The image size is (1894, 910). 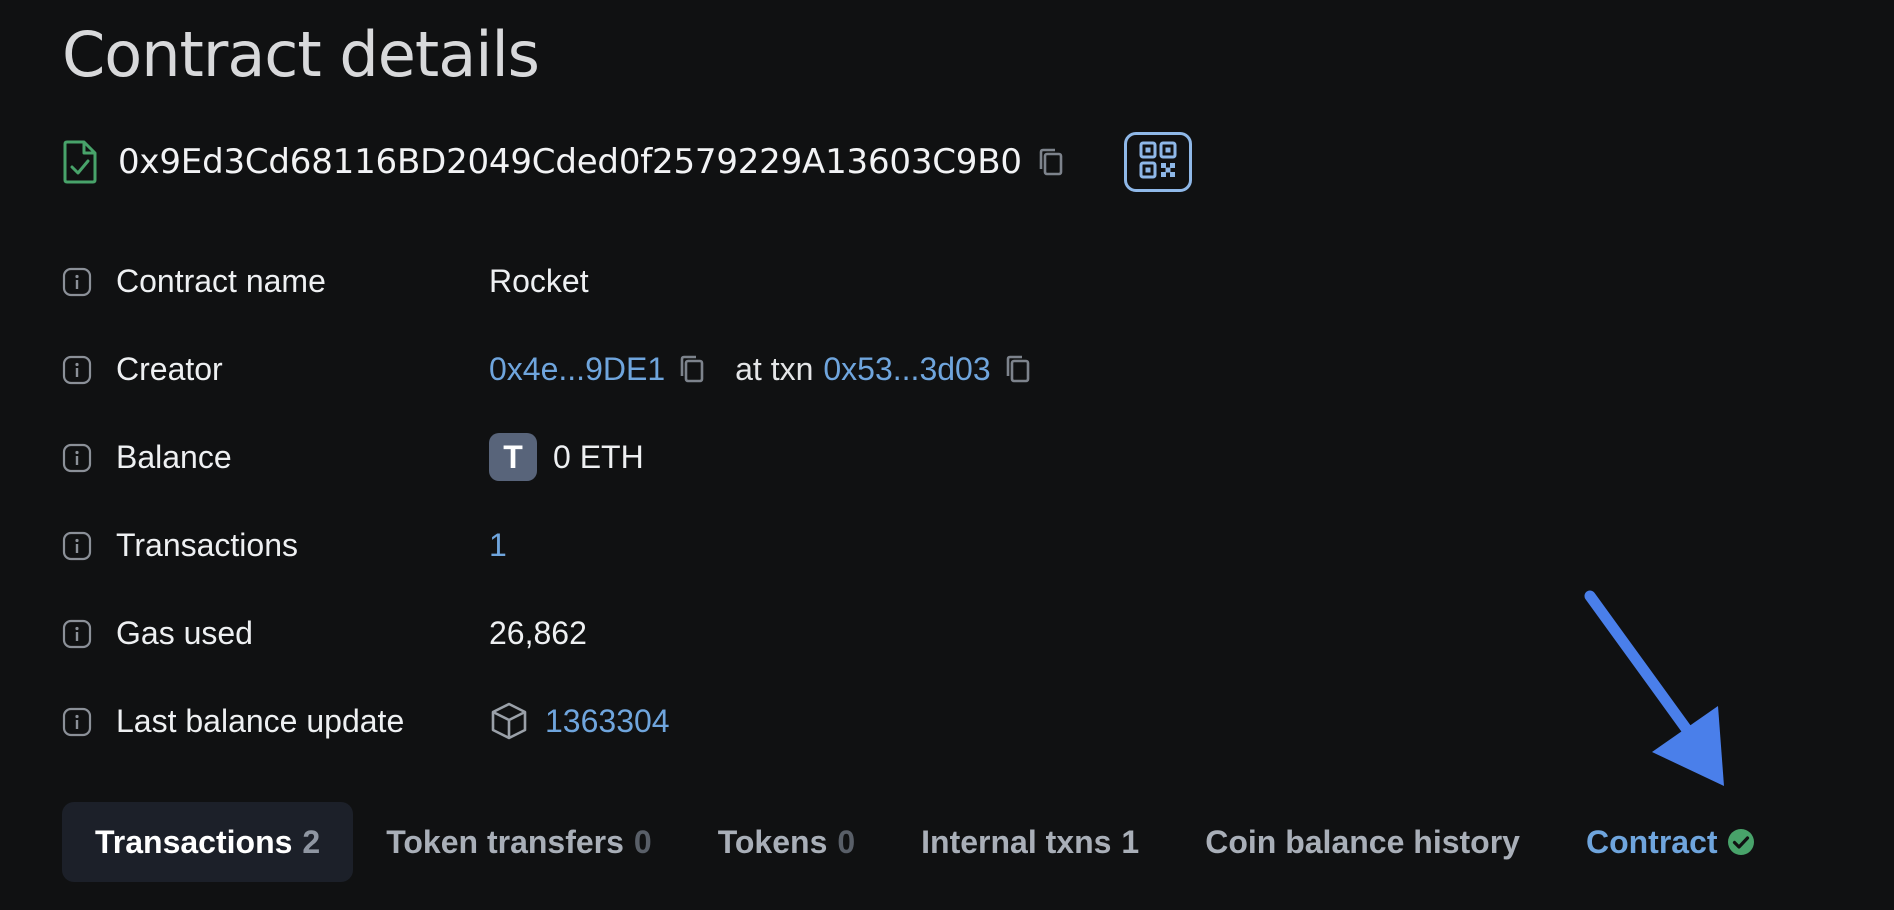 I want to click on balance-value: T 0 ETH, so click(x=566, y=457).